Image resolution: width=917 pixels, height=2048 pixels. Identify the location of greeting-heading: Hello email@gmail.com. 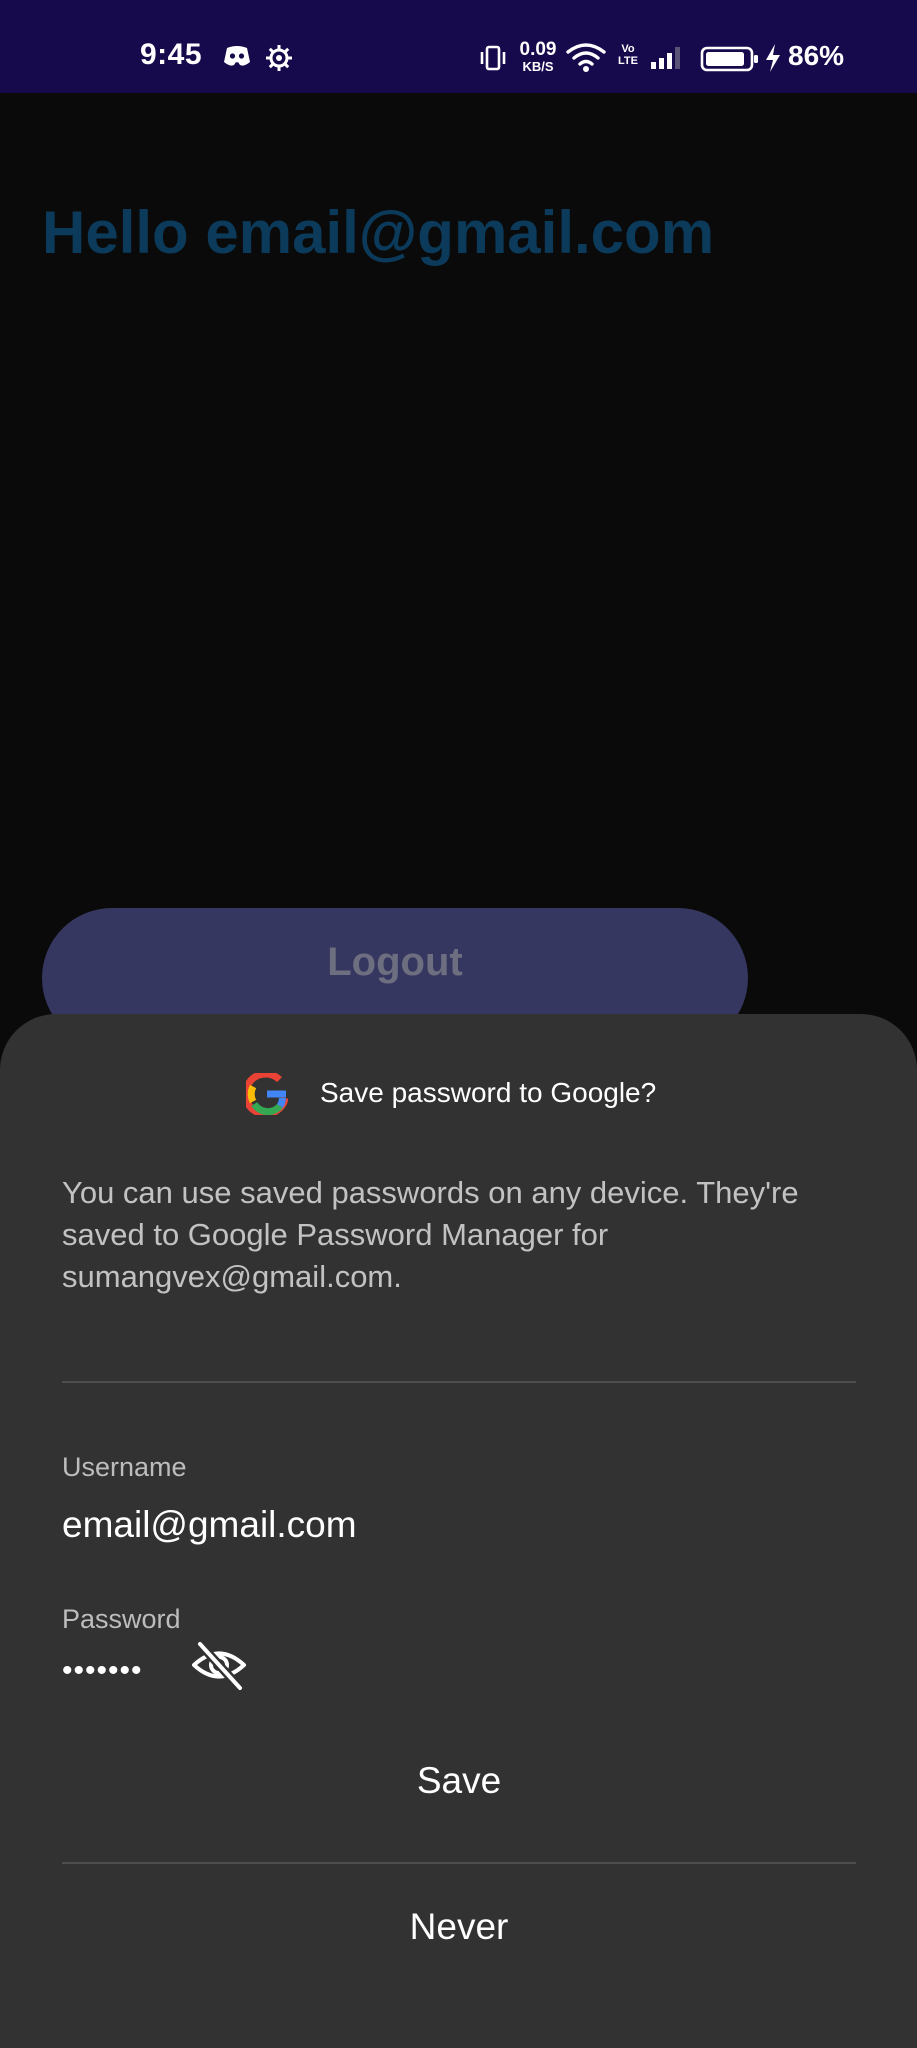
(378, 232).